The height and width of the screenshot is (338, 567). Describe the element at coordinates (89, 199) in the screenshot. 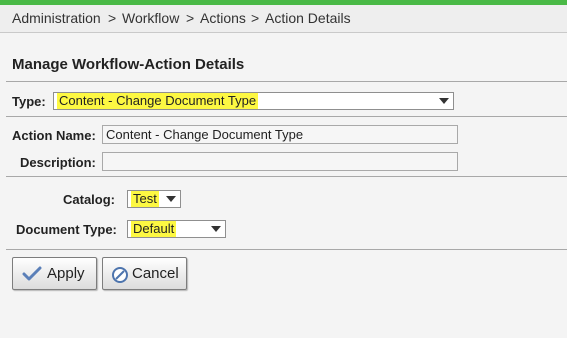

I see `catalog-label: Catalog:` at that location.